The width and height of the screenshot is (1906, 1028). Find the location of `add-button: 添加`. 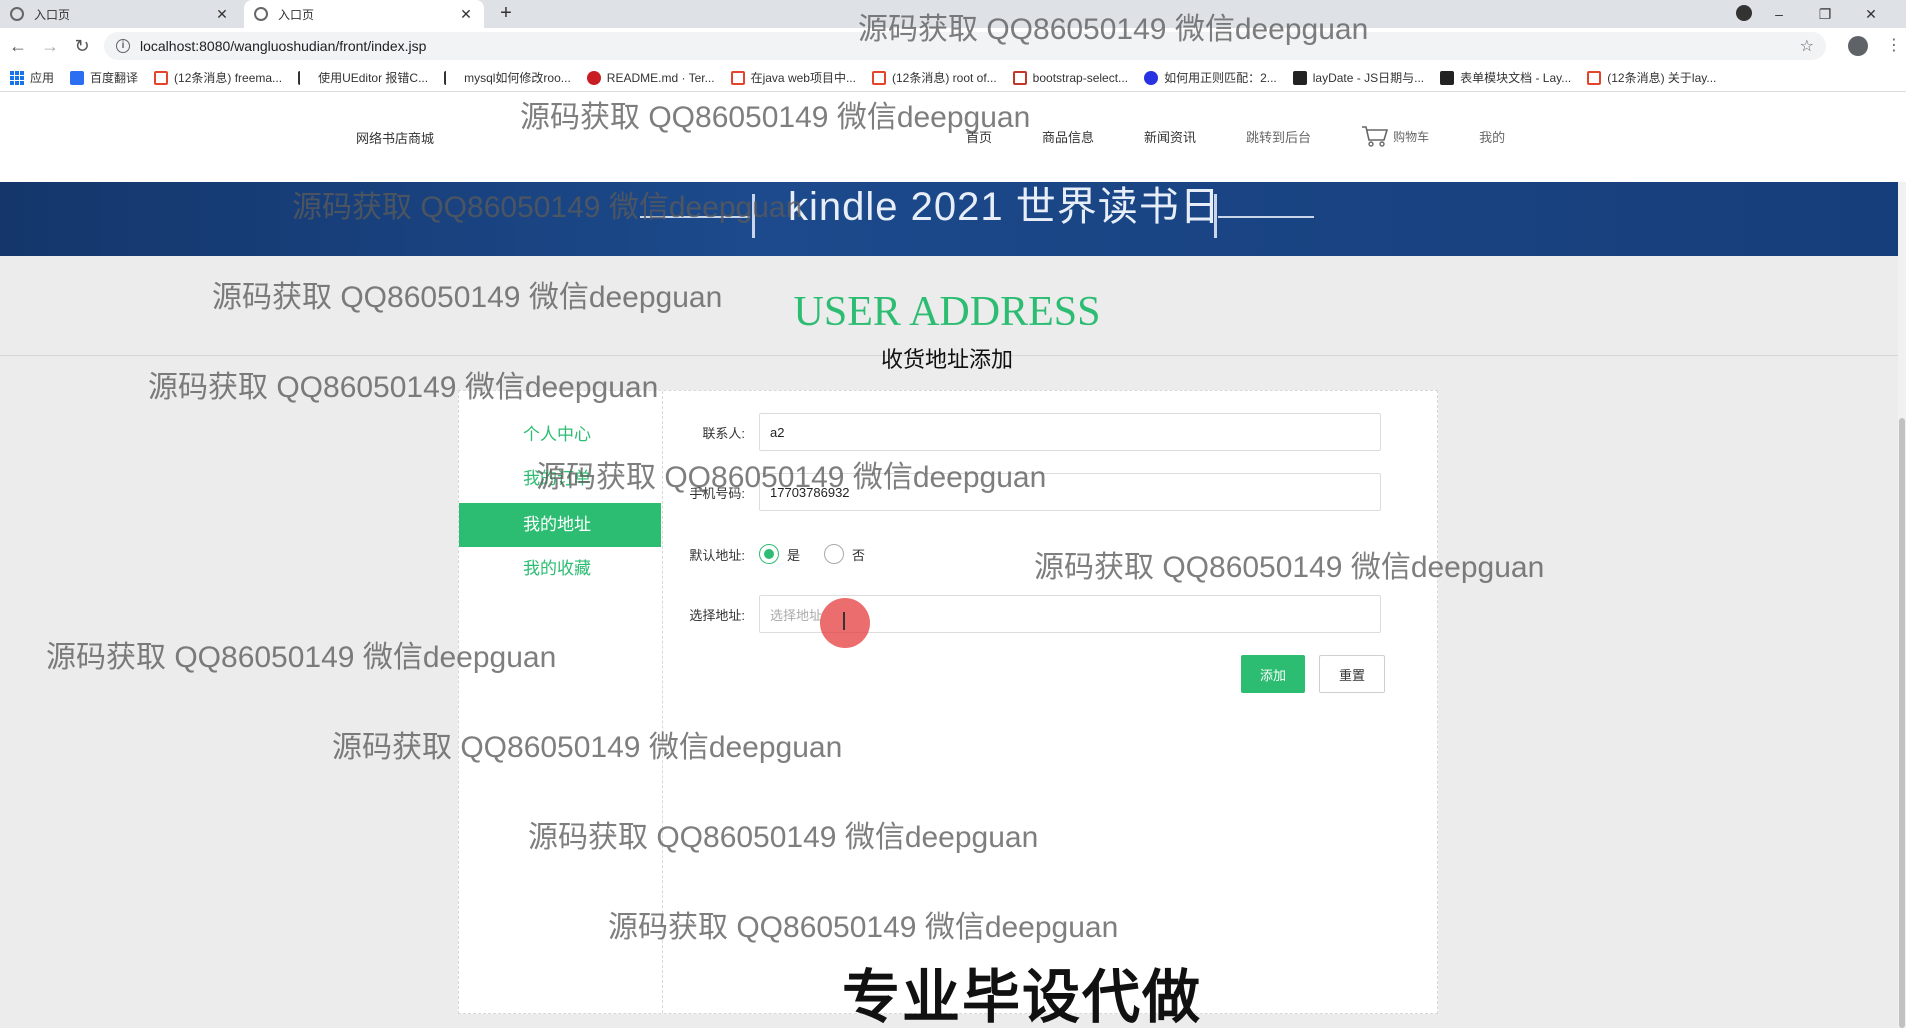

add-button: 添加 is located at coordinates (1273, 674).